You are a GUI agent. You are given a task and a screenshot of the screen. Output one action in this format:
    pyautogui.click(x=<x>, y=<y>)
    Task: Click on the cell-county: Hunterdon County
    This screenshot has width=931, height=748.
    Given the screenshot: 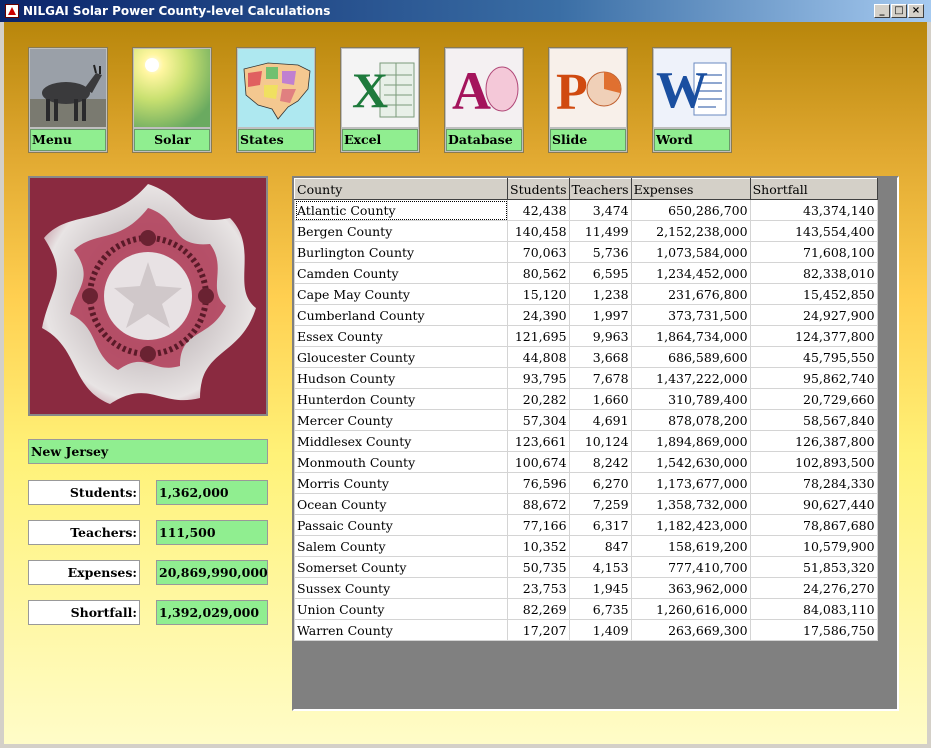 What is the action you would take?
    pyautogui.click(x=401, y=399)
    